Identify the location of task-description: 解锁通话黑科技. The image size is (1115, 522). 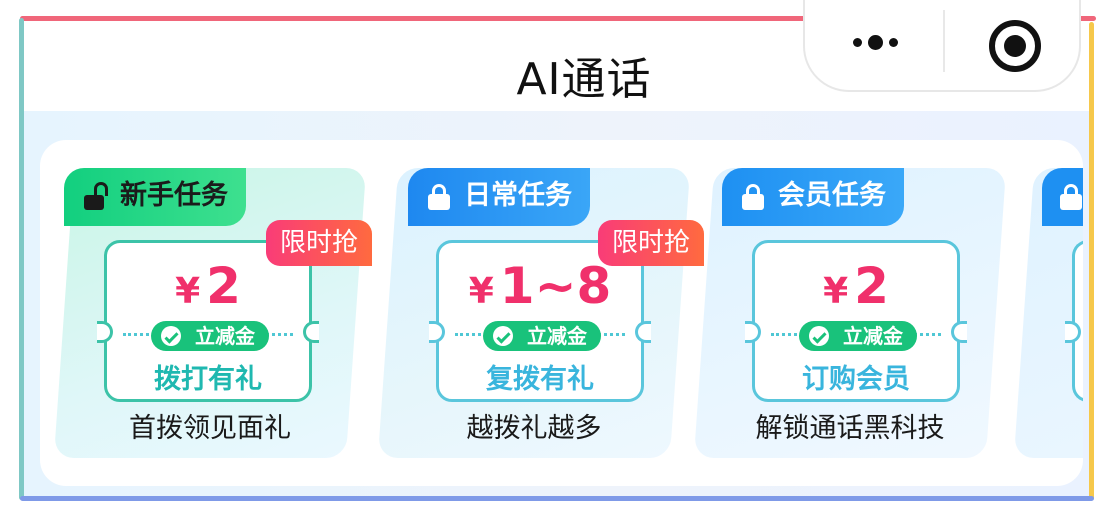
(850, 428).